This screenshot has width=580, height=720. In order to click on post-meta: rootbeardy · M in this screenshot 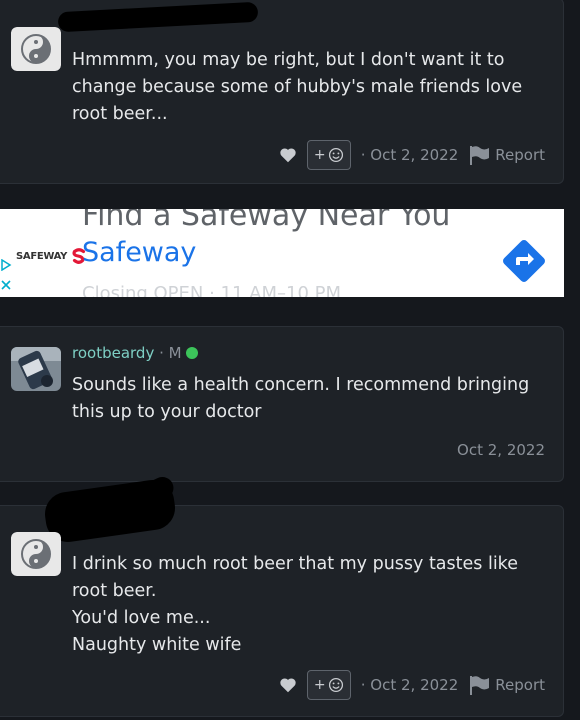, I will do `click(135, 353)`.